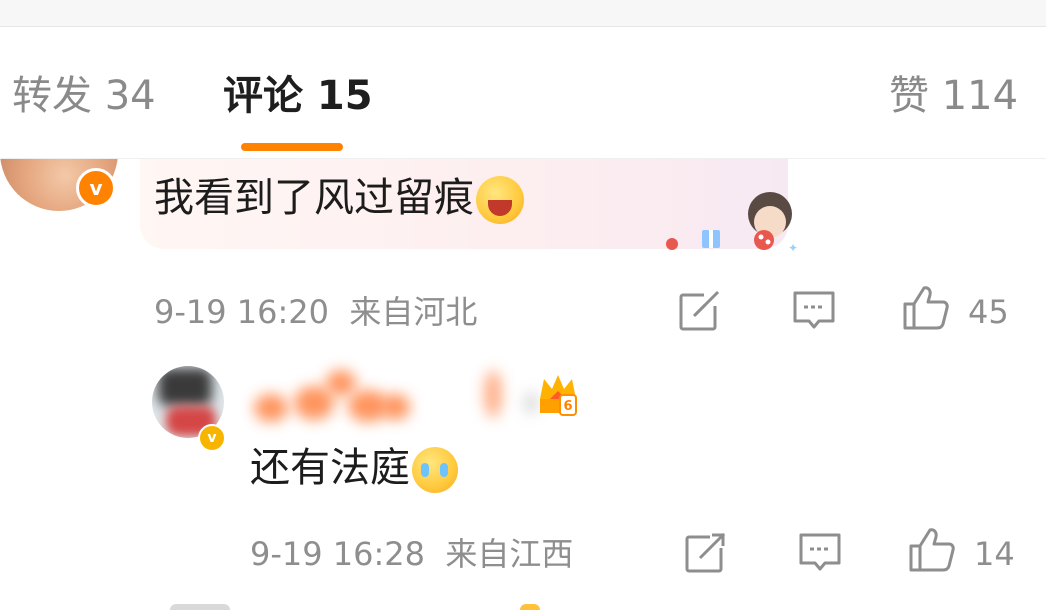 This screenshot has height=610, width=1046. I want to click on tab-comment: 评论 15, so click(298, 96).